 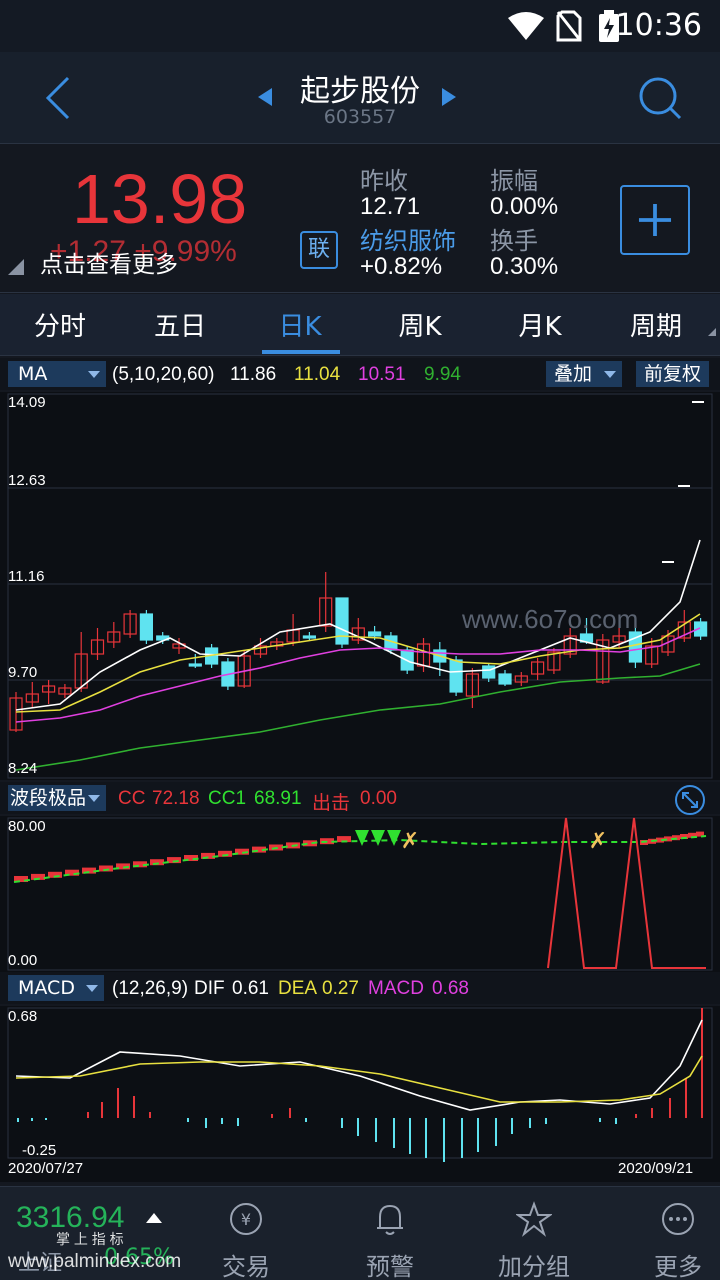 What do you see at coordinates (46, 1168) in the screenshot?
I see `date-start: 2020/07/27` at bounding box center [46, 1168].